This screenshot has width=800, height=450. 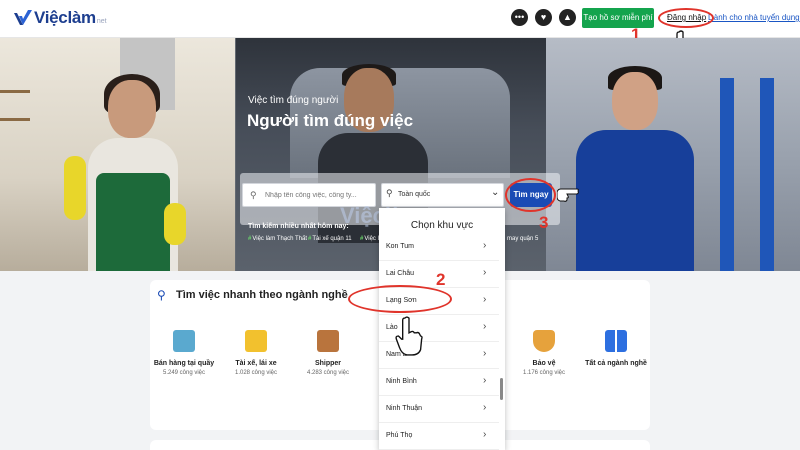 I want to click on category-item: Bán hàng tại quầy 5.249 công việc, so click(x=184, y=353).